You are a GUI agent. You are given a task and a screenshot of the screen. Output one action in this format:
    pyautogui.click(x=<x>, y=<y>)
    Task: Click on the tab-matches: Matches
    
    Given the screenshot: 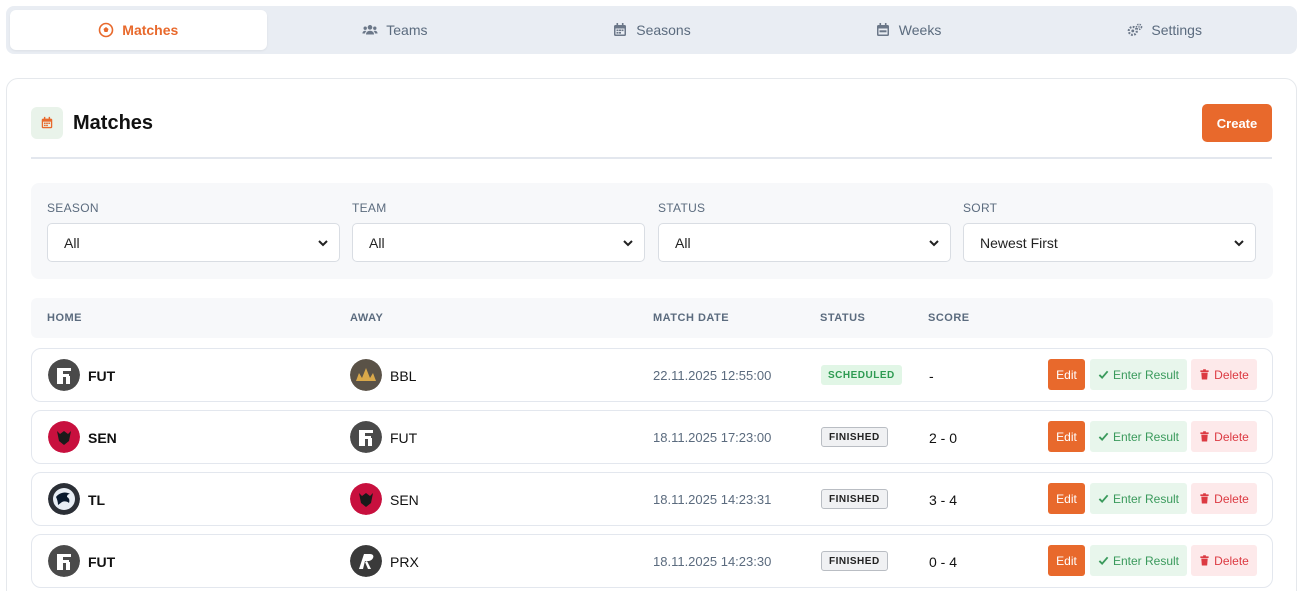 What is the action you would take?
    pyautogui.click(x=138, y=30)
    